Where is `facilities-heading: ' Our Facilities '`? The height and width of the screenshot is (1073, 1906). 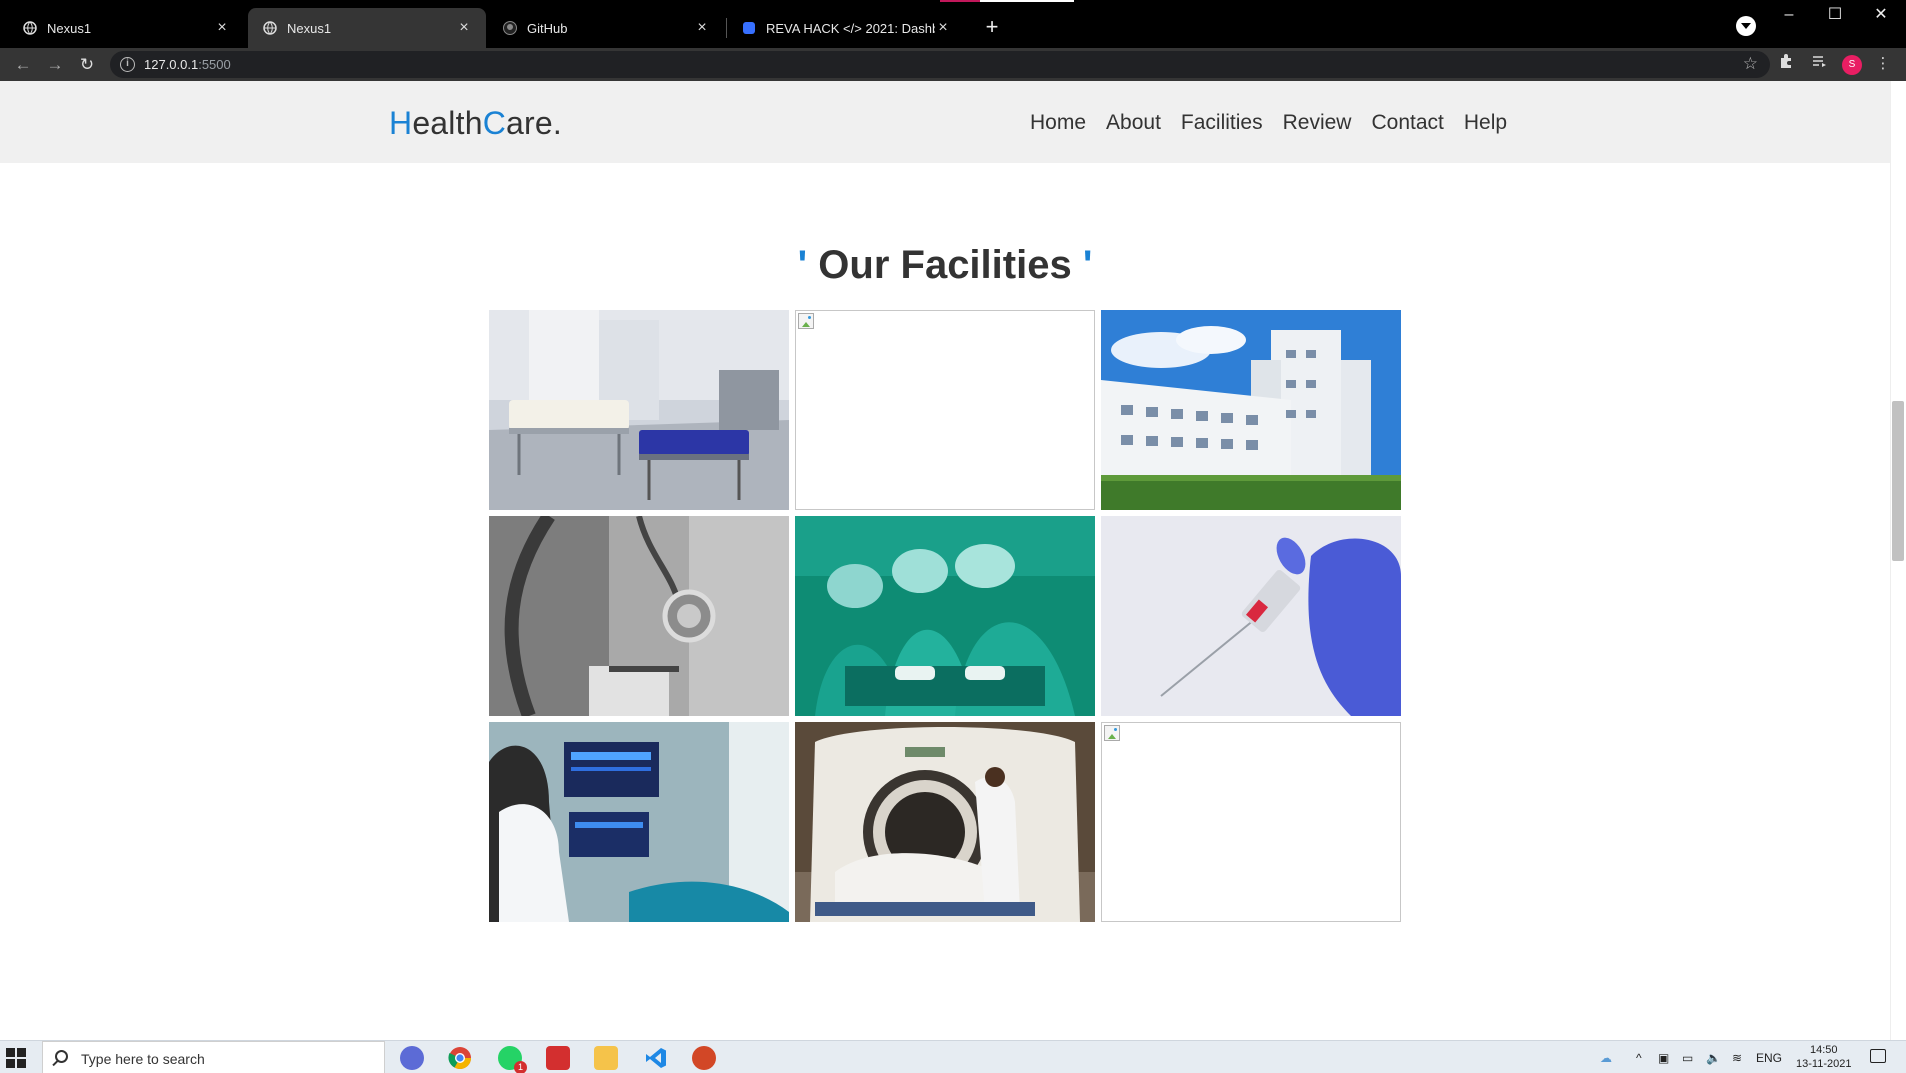 facilities-heading: ' Our Facilities ' is located at coordinates (945, 265).